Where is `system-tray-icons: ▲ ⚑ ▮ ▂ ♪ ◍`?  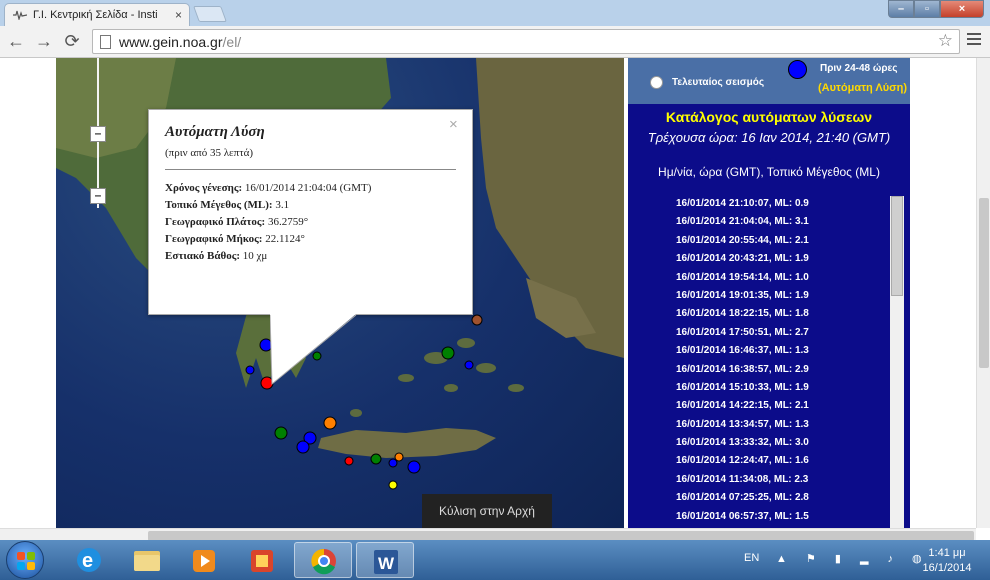
system-tray-icons: ▲ ⚑ ▮ ▂ ♪ ◍ is located at coordinates (853, 558).